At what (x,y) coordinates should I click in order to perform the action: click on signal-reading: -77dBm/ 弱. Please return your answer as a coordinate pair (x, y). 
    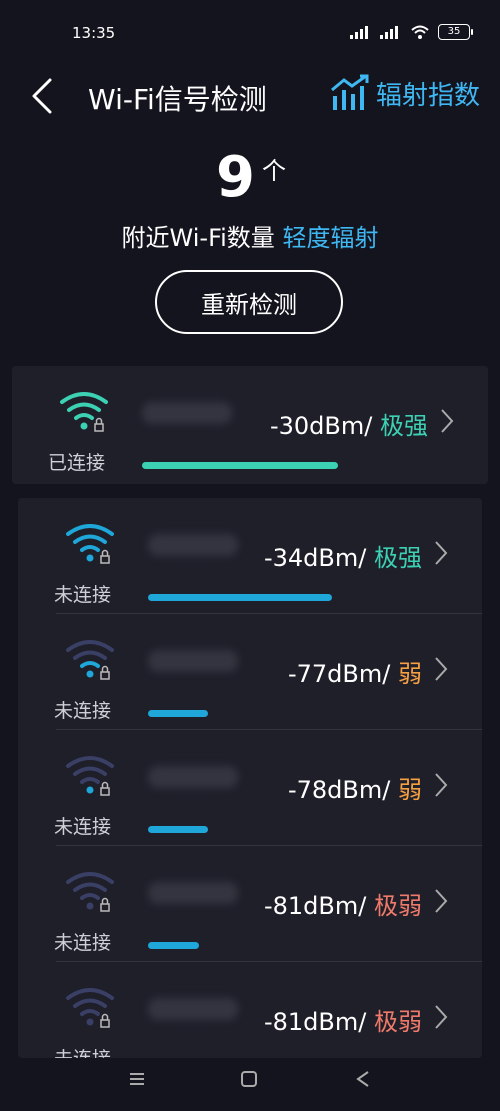
    Looking at the image, I should click on (355, 671).